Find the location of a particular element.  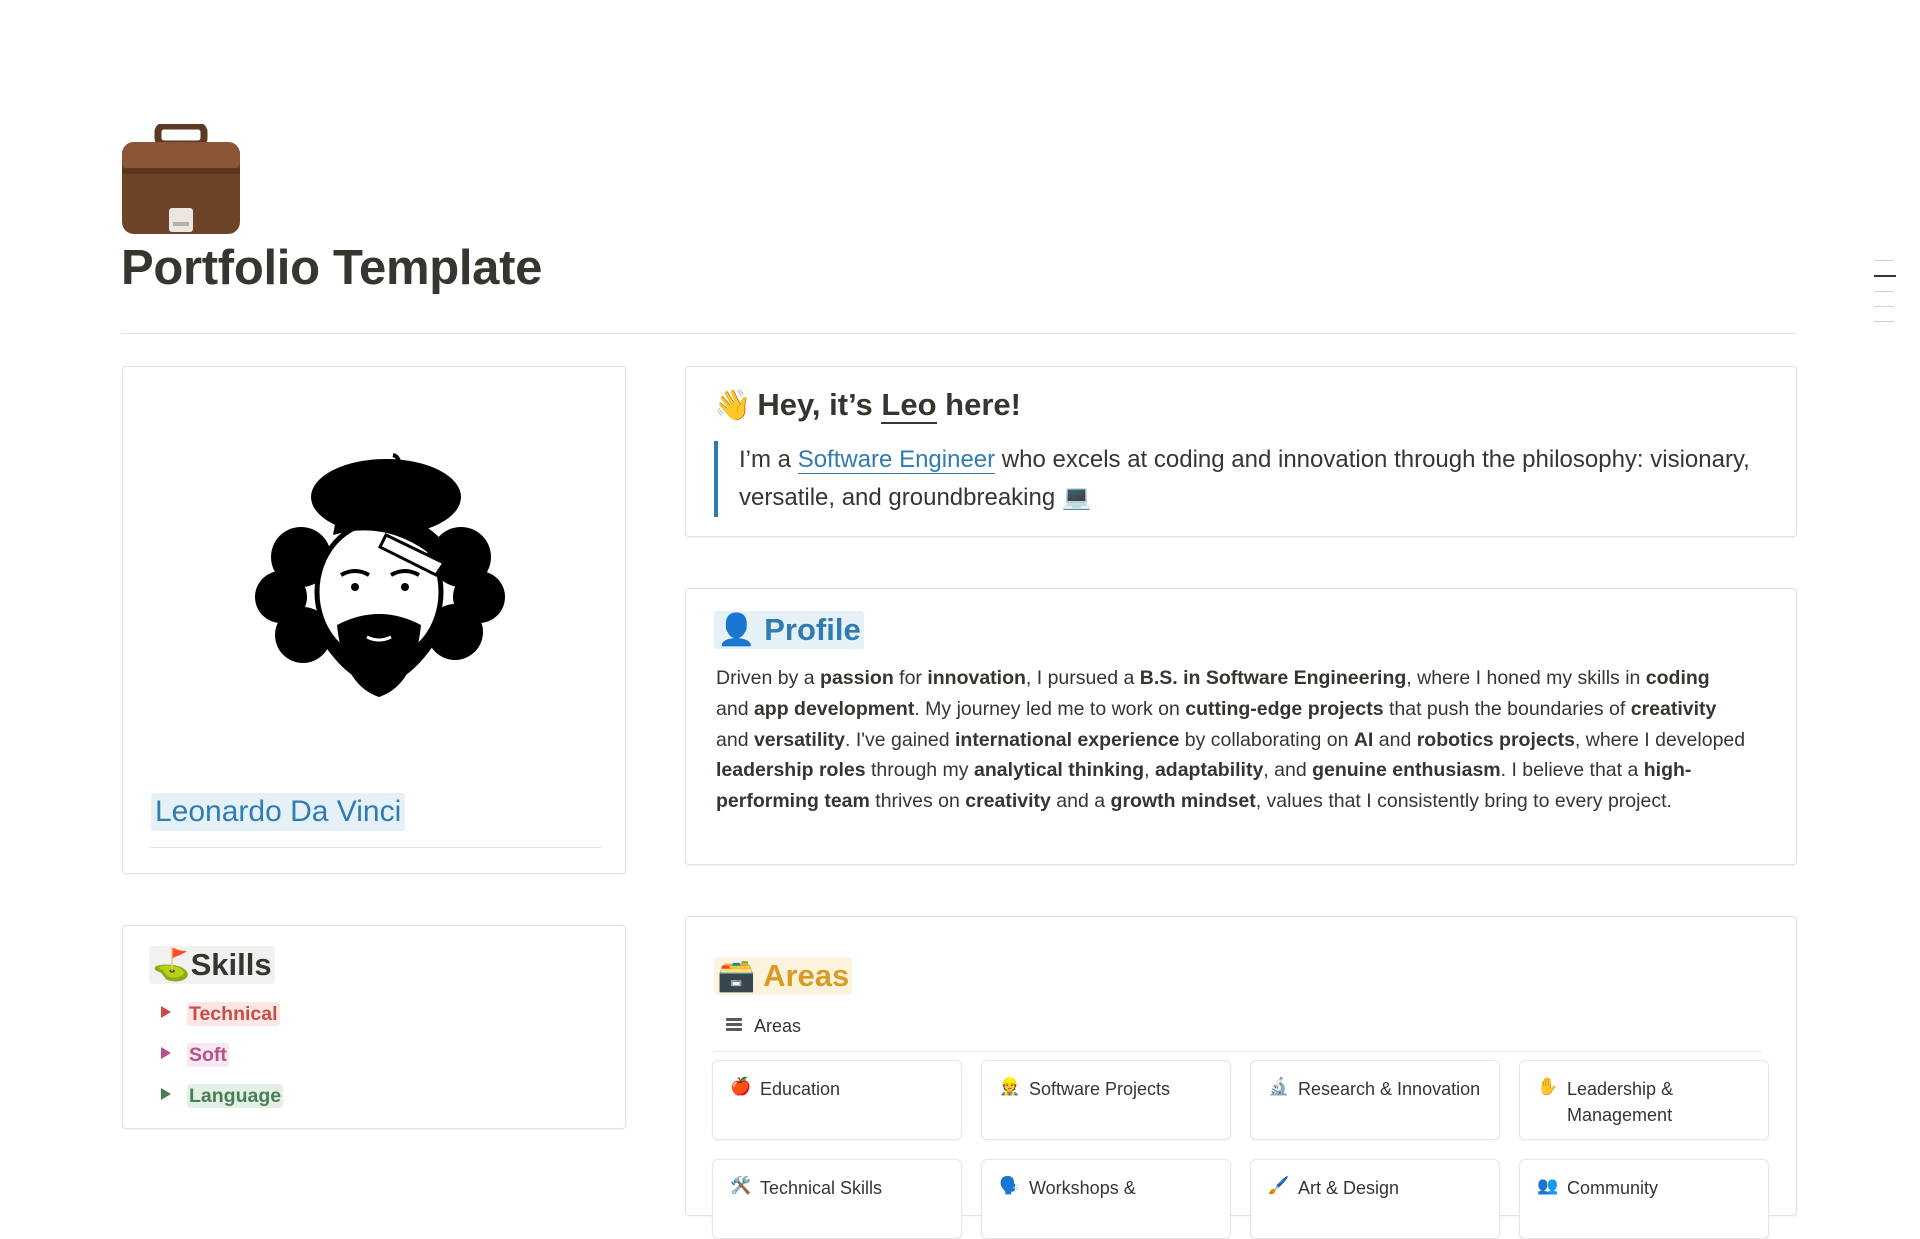

intro-heading: 👋 Hey, it’s Leo here! is located at coordinates (867, 405).